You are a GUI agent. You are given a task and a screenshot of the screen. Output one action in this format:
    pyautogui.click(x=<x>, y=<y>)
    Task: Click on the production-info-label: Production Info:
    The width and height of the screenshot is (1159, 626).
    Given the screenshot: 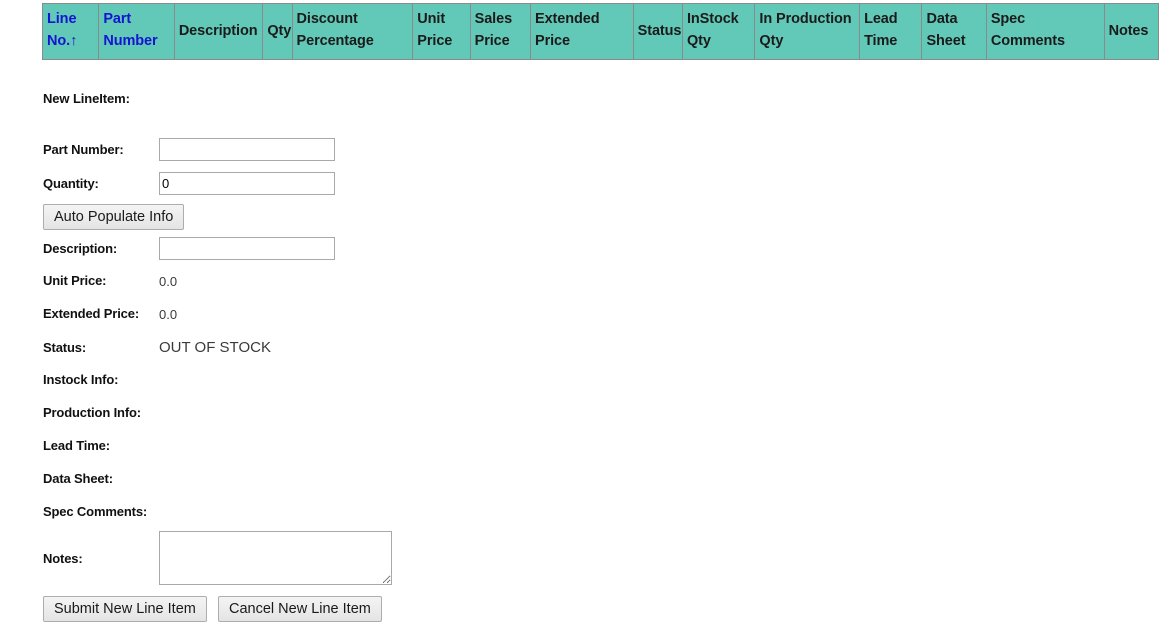 What is the action you would take?
    pyautogui.click(x=92, y=412)
    